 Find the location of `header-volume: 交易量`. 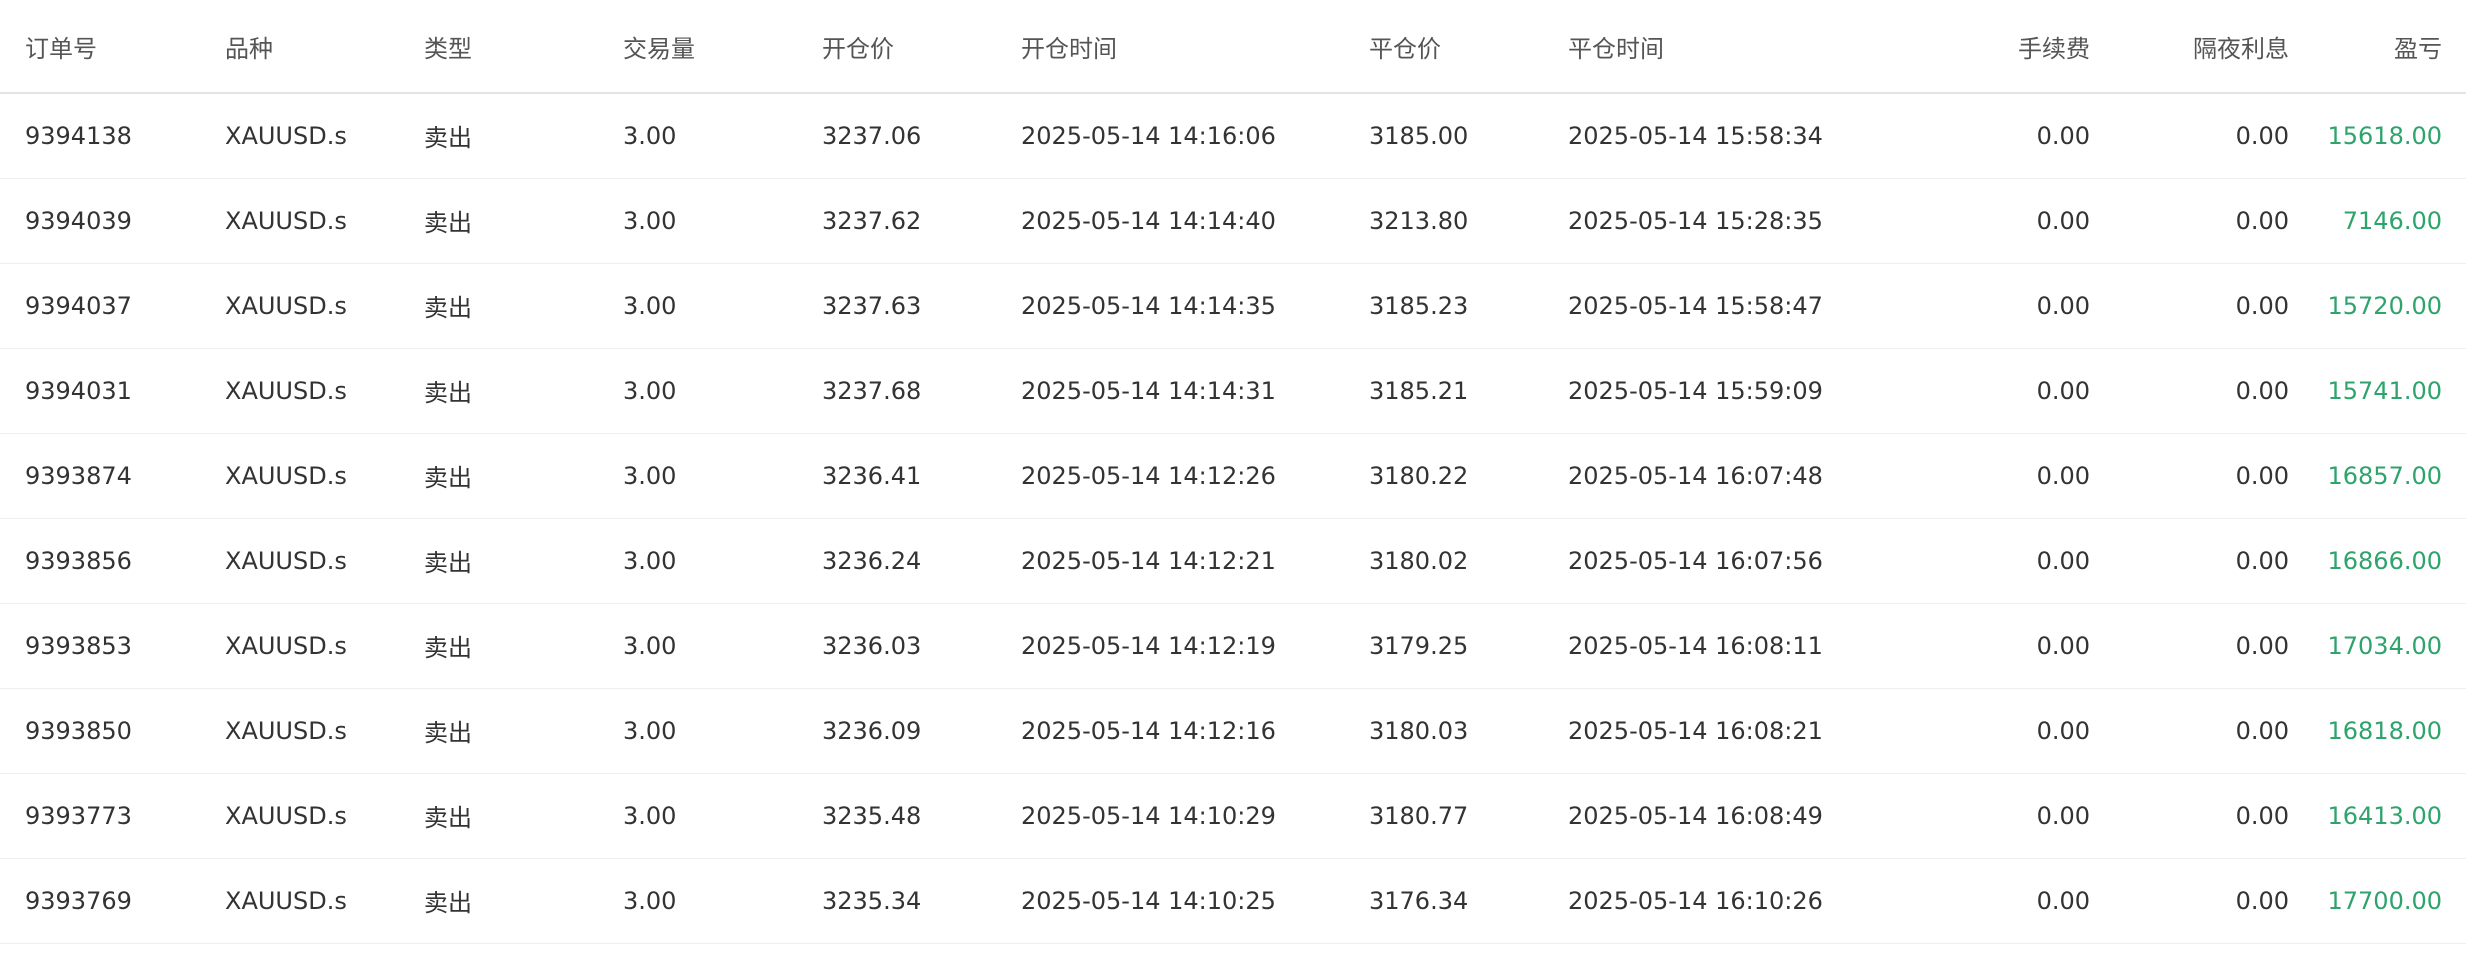

header-volume: 交易量 is located at coordinates (697, 47).